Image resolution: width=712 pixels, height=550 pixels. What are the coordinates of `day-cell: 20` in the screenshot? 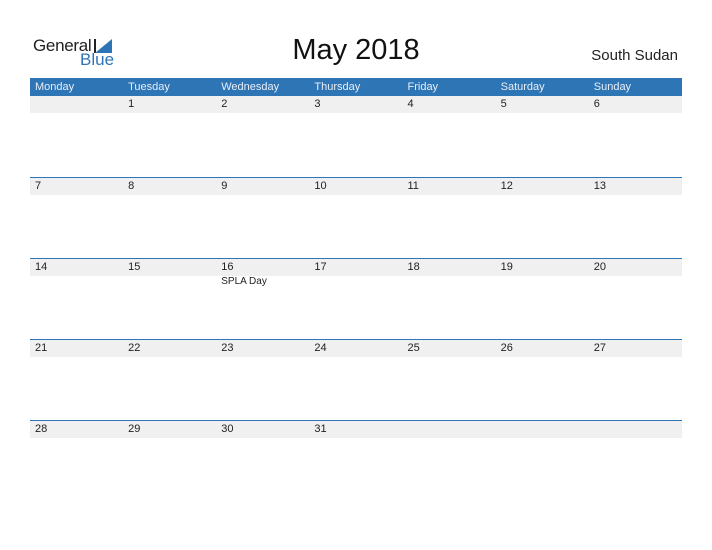 It's located at (635, 299).